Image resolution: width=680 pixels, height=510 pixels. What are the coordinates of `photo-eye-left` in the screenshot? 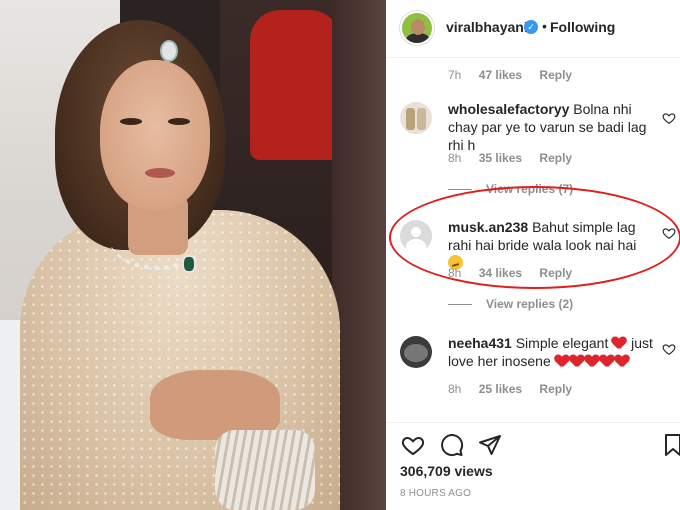 It's located at (131, 121).